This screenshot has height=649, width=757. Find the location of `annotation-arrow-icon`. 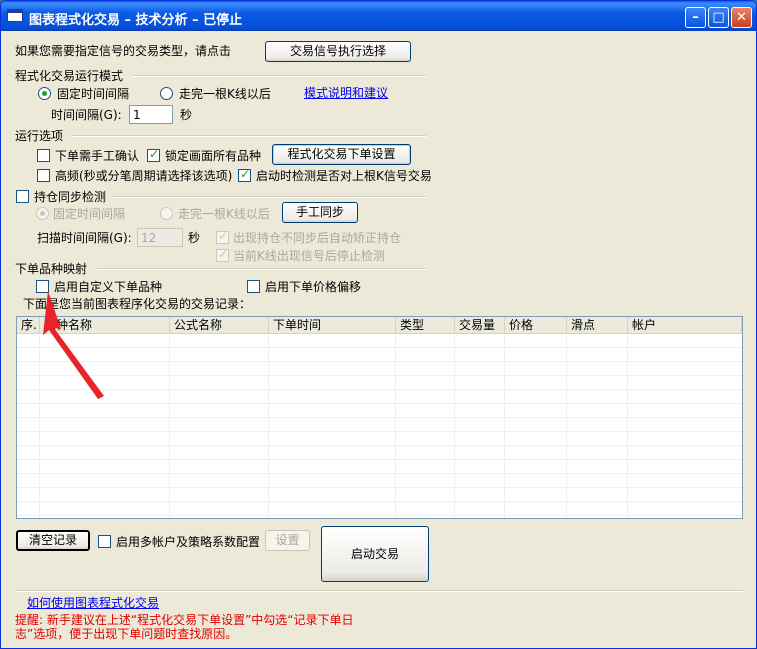

annotation-arrow-icon is located at coordinates (73, 345).